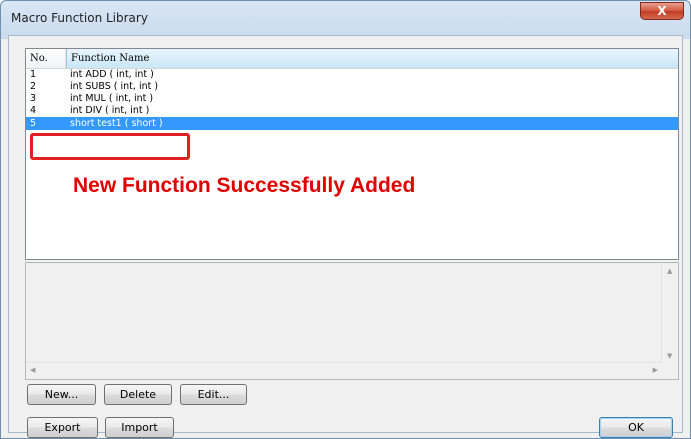 Image resolution: width=691 pixels, height=439 pixels. I want to click on horizontal-scrollbar: ◀ ▶, so click(344, 370).